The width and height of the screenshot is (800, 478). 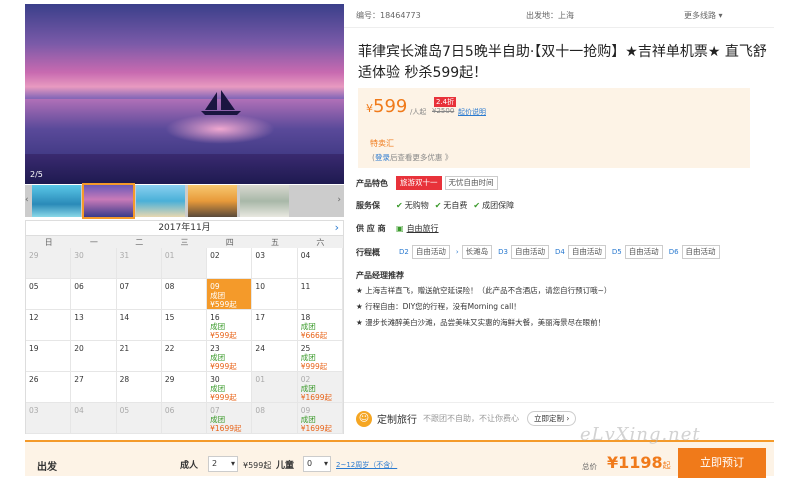 What do you see at coordinates (124, 255) in the screenshot?
I see `day-number: 31` at bounding box center [124, 255].